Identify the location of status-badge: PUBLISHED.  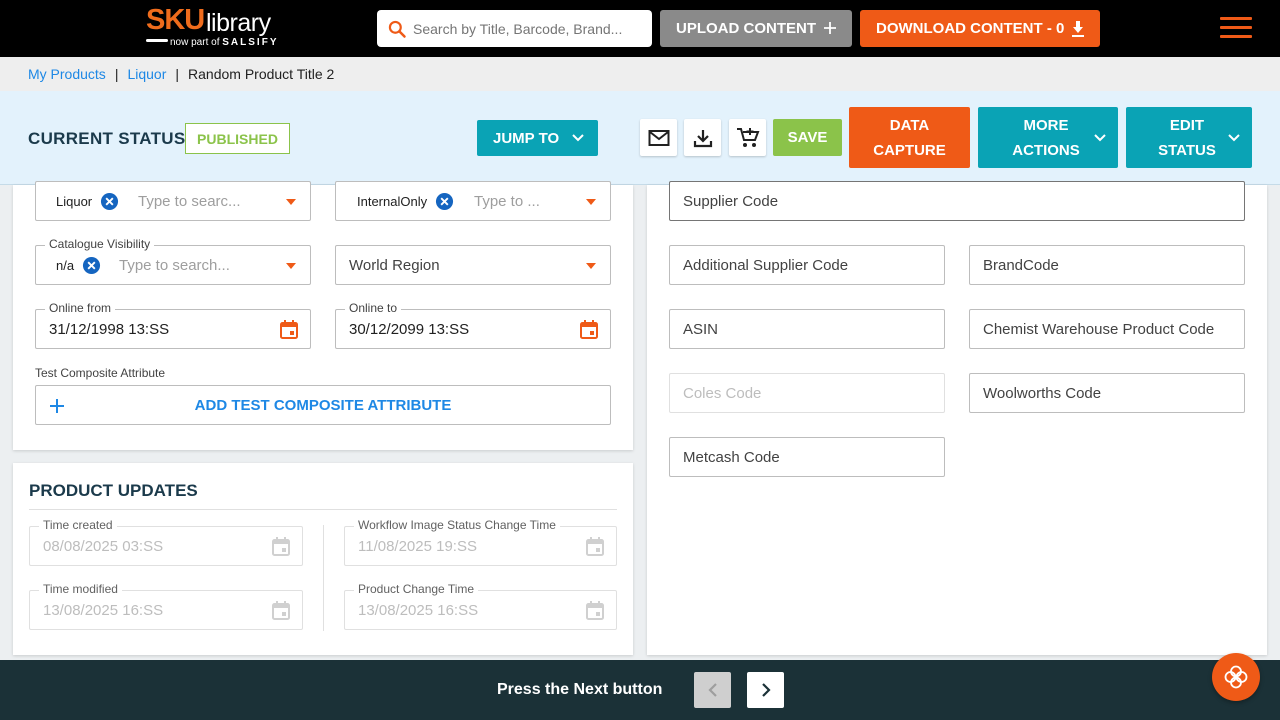
(237, 138).